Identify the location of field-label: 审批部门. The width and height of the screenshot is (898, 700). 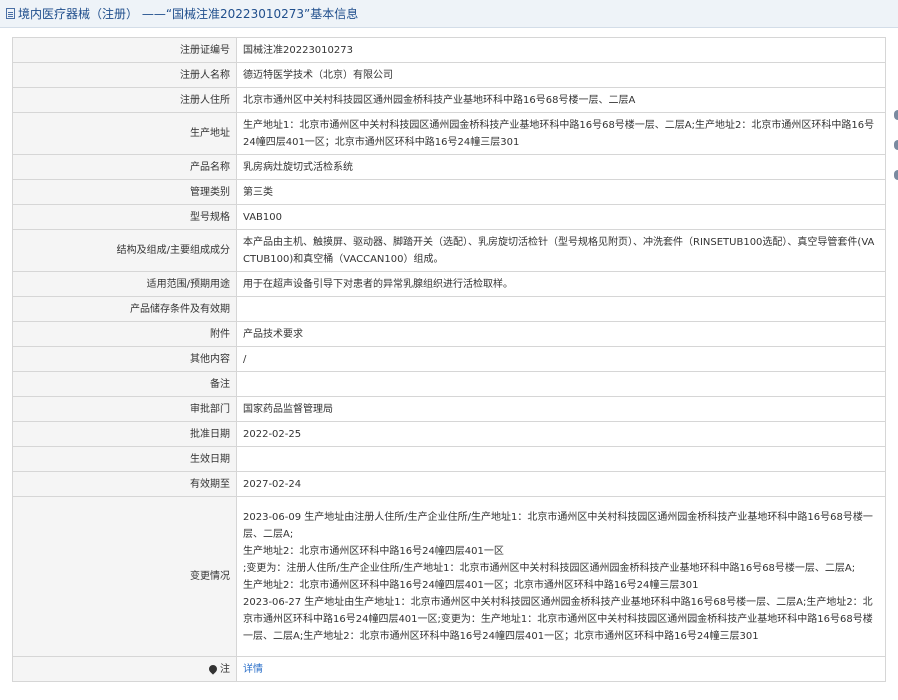
(124, 409).